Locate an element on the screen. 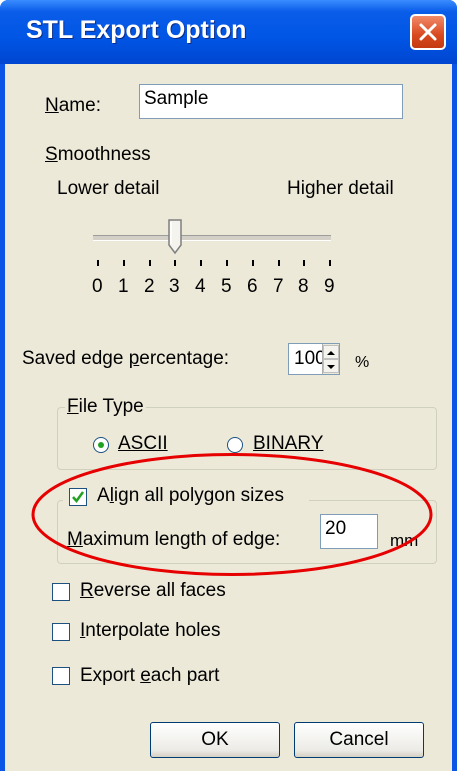  slider-tick-label: 9 is located at coordinates (329, 286).